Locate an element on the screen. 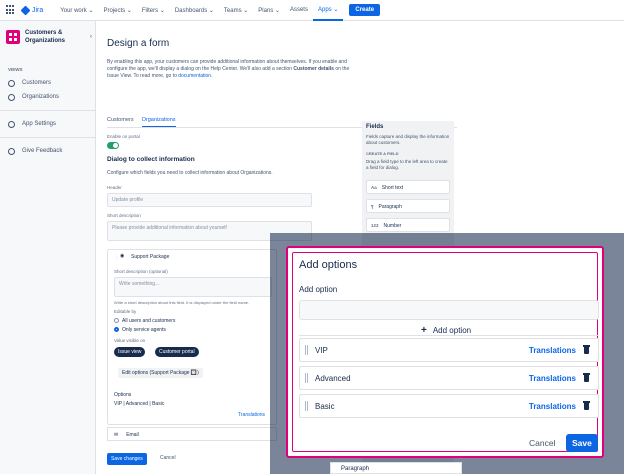  create-button: Create is located at coordinates (365, 10).